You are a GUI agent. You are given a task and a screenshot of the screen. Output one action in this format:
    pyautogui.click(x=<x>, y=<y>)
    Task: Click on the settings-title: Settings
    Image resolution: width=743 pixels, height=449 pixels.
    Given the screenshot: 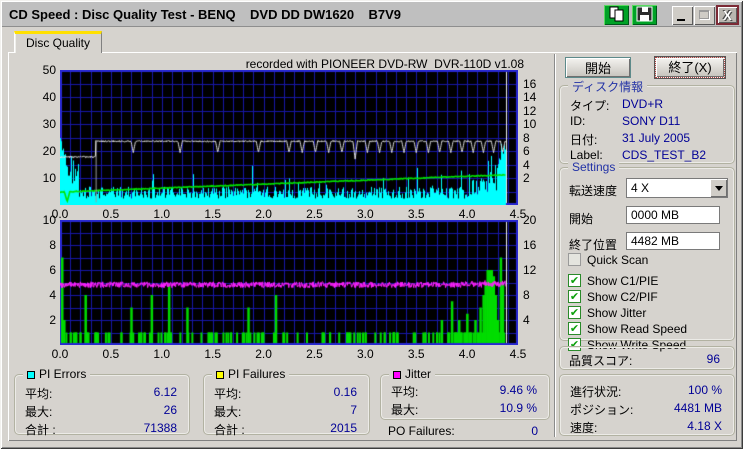 What is the action you would take?
    pyautogui.click(x=594, y=167)
    